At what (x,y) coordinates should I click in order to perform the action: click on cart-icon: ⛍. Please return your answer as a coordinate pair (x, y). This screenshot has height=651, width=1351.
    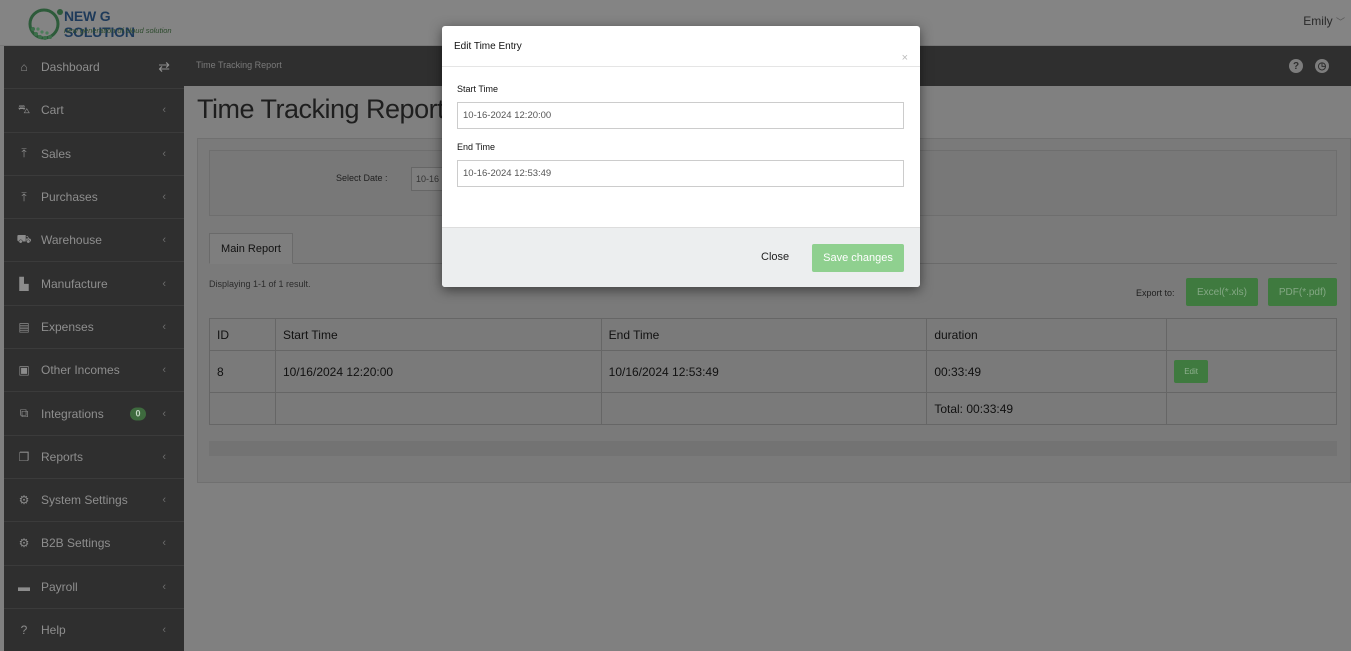
    Looking at the image, I should click on (24, 109).